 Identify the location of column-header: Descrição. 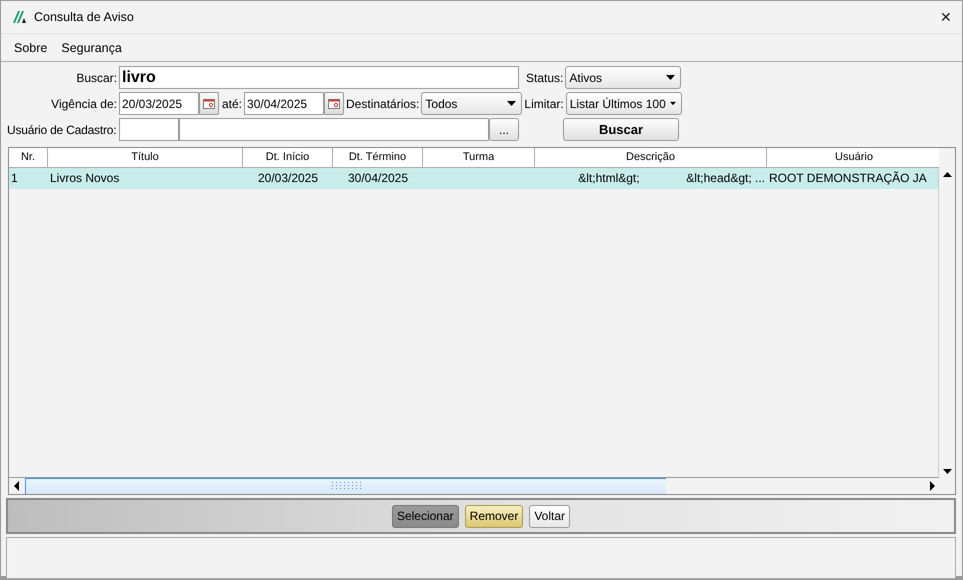
(651, 158).